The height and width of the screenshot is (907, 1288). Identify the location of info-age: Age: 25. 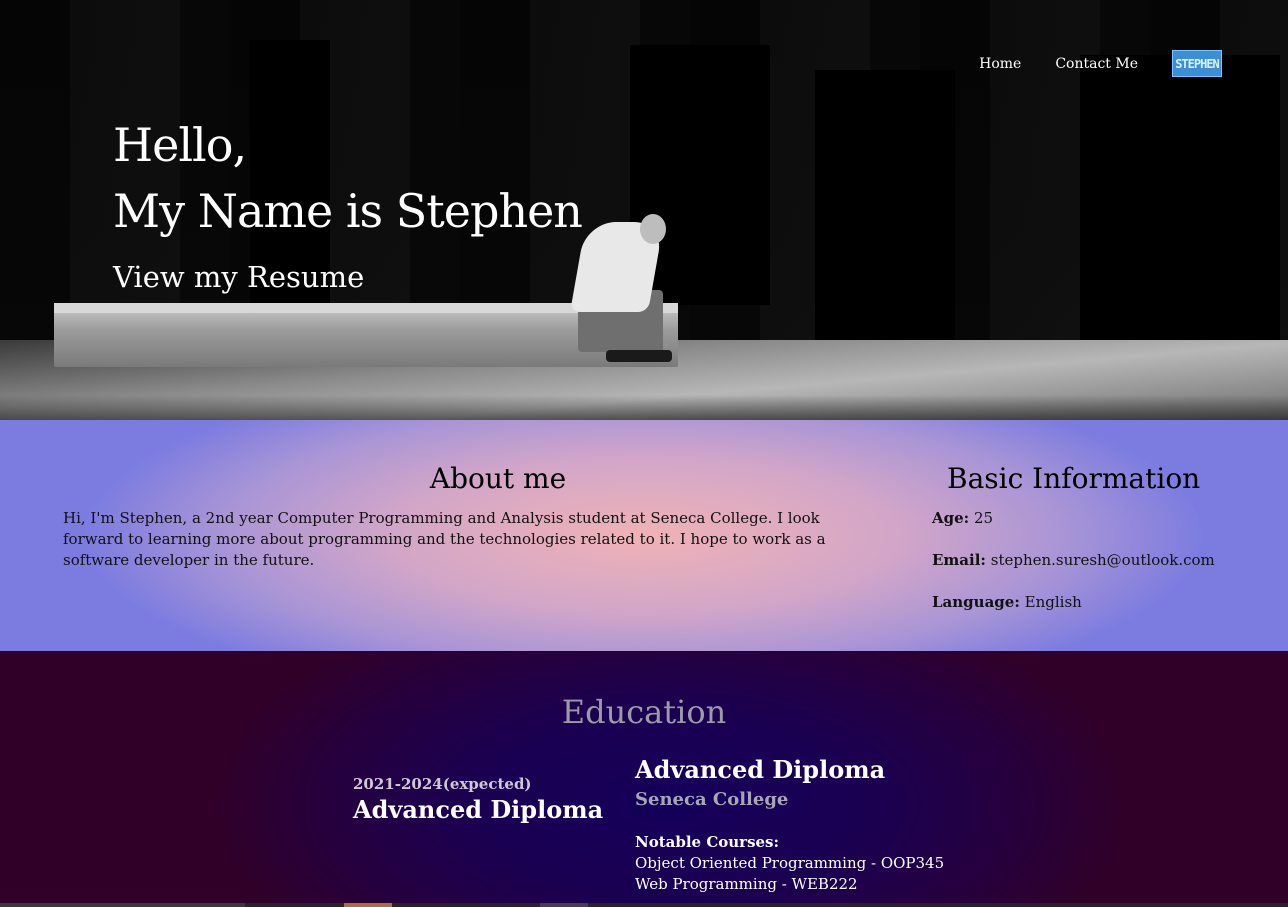
(1073, 518).